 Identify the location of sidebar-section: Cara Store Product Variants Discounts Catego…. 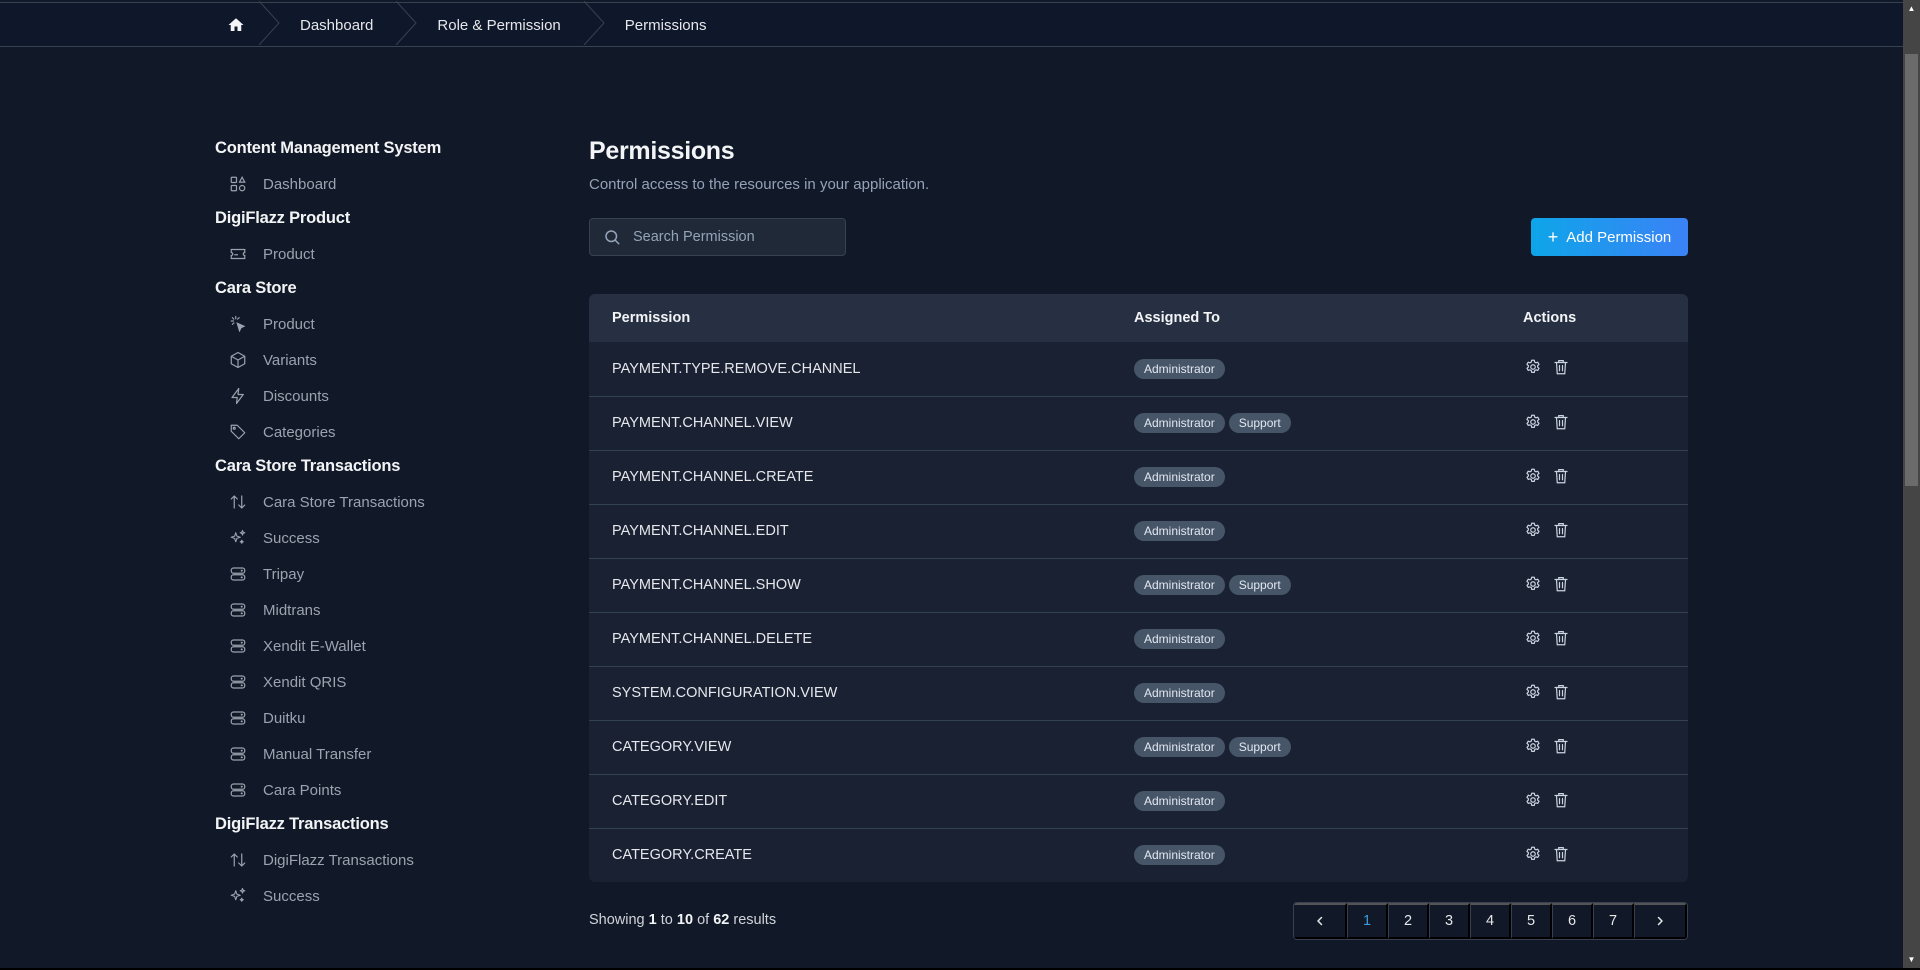
(380, 363).